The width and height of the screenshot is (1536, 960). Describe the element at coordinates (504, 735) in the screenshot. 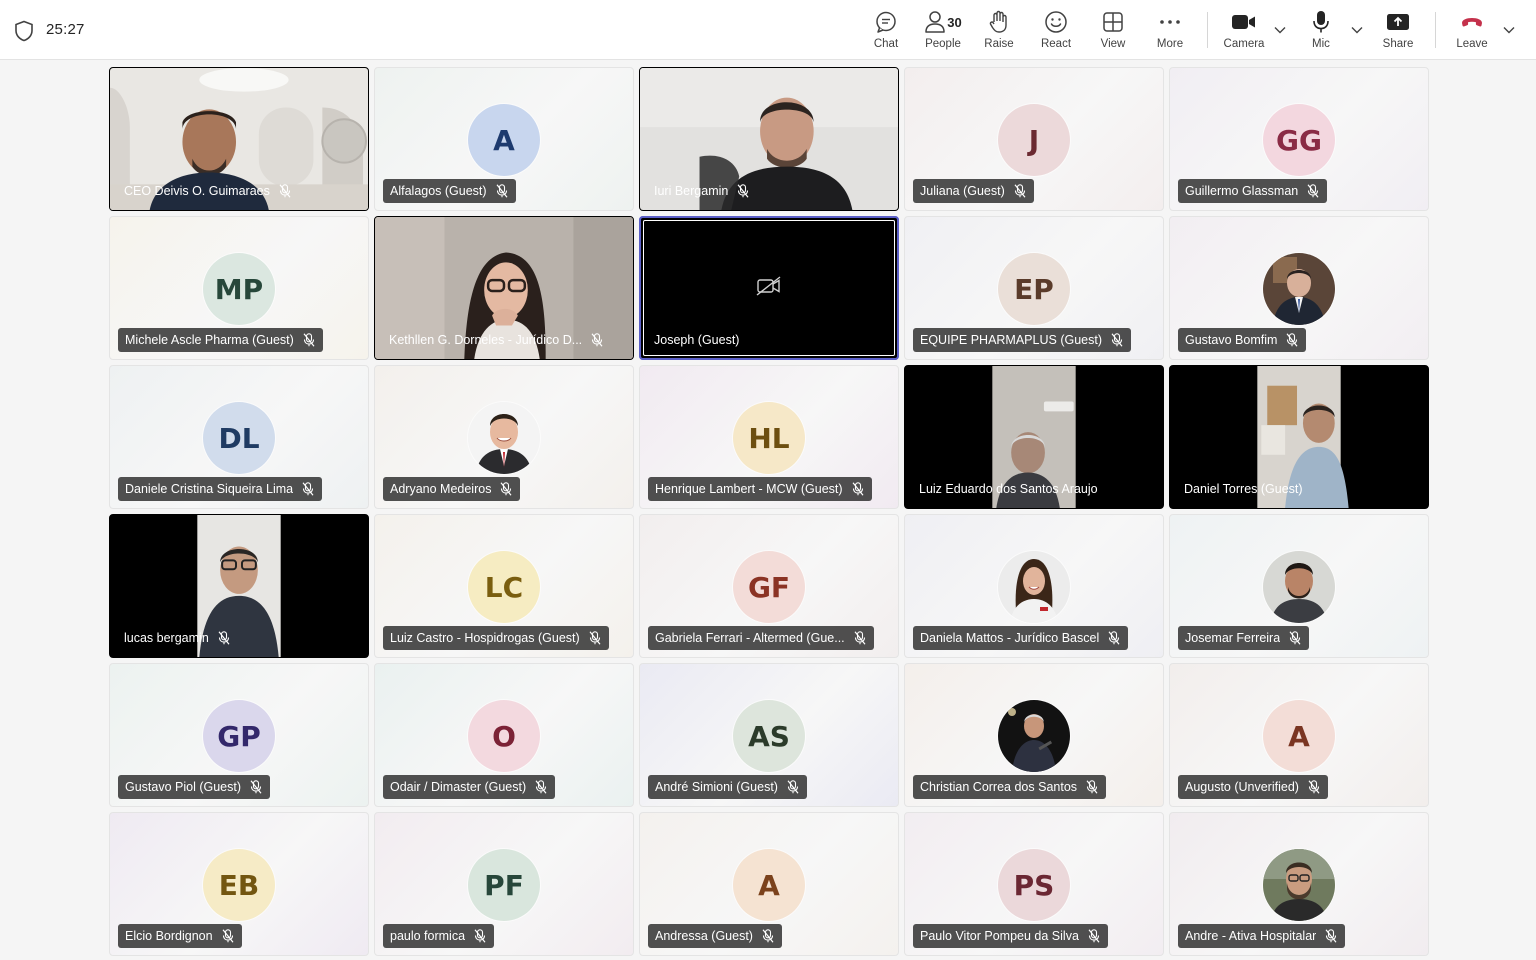

I see `participant-tile-odair-dimaster-guest: O Odair / Dimaster (Guest)` at that location.